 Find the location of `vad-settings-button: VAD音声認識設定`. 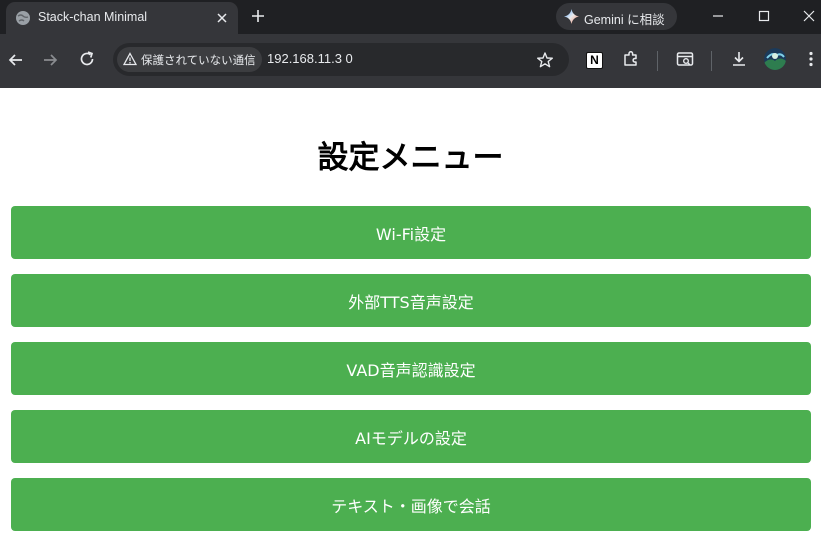

vad-settings-button: VAD音声認識設定 is located at coordinates (411, 368).